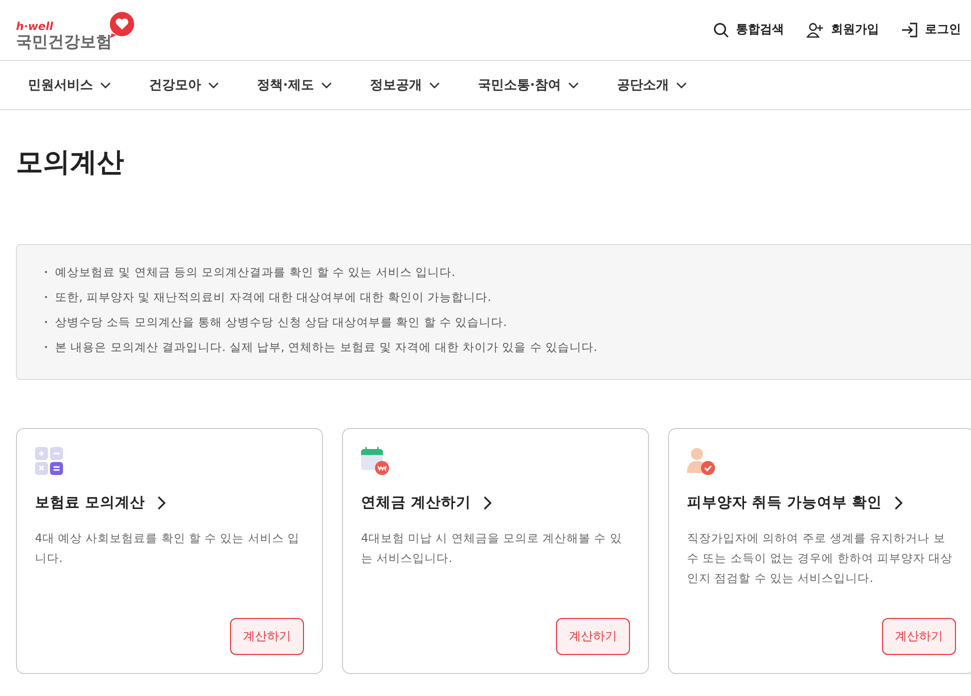 The width and height of the screenshot is (971, 696). What do you see at coordinates (721, 30) in the screenshot?
I see `search-icon` at bounding box center [721, 30].